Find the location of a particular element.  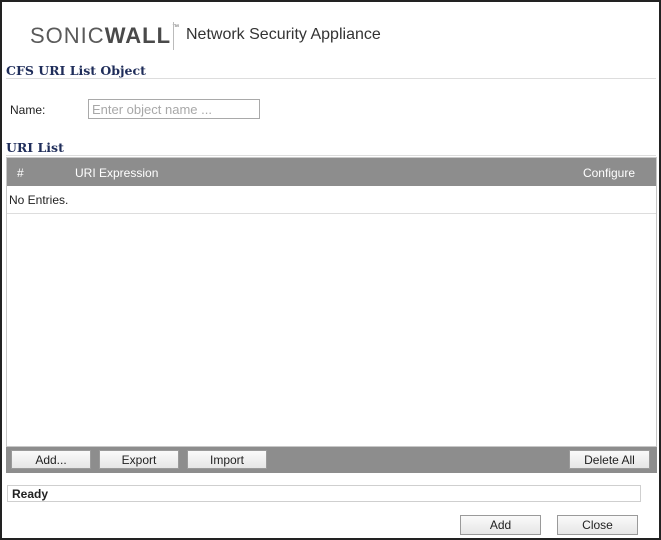

section-title-uri-list: URI List is located at coordinates (35, 147).